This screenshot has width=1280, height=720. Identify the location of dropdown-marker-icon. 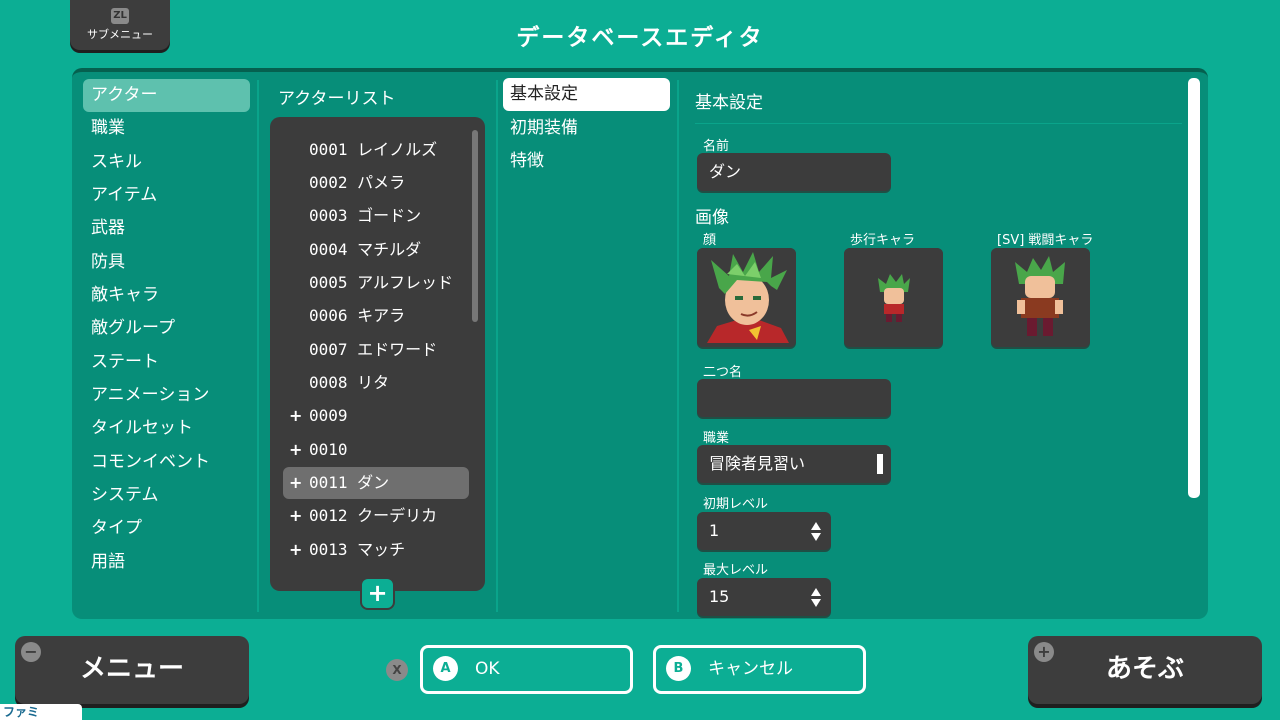
(880, 464).